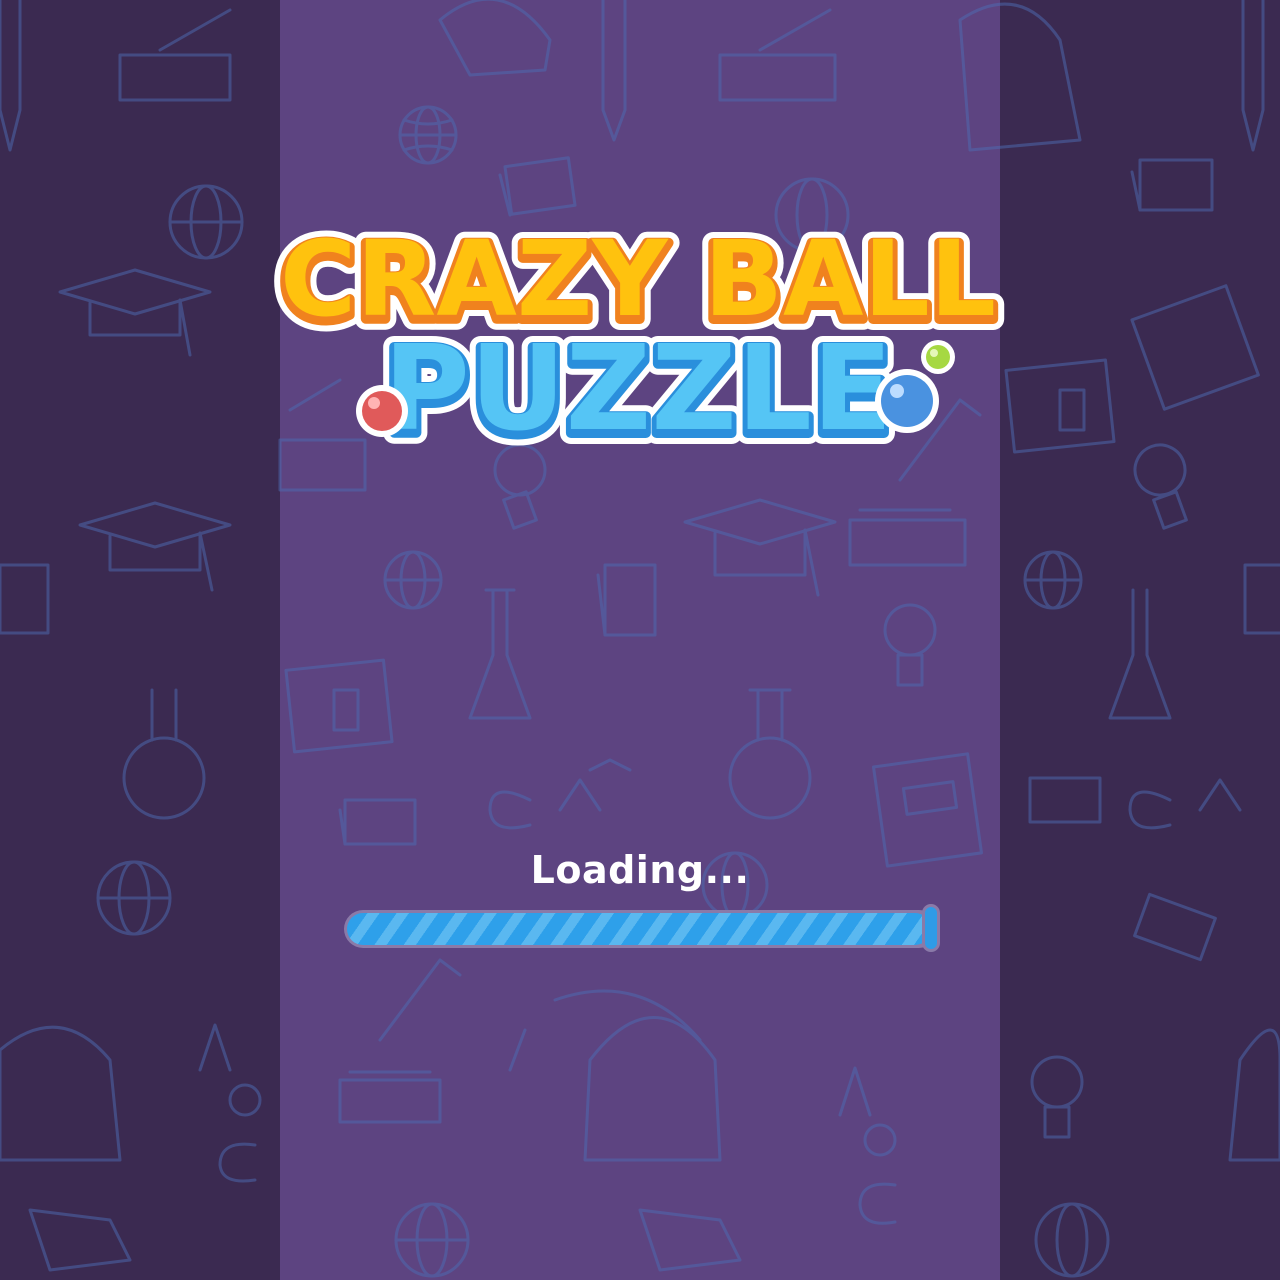  Describe the element at coordinates (382, 411) in the screenshot. I see `ball-red` at that location.